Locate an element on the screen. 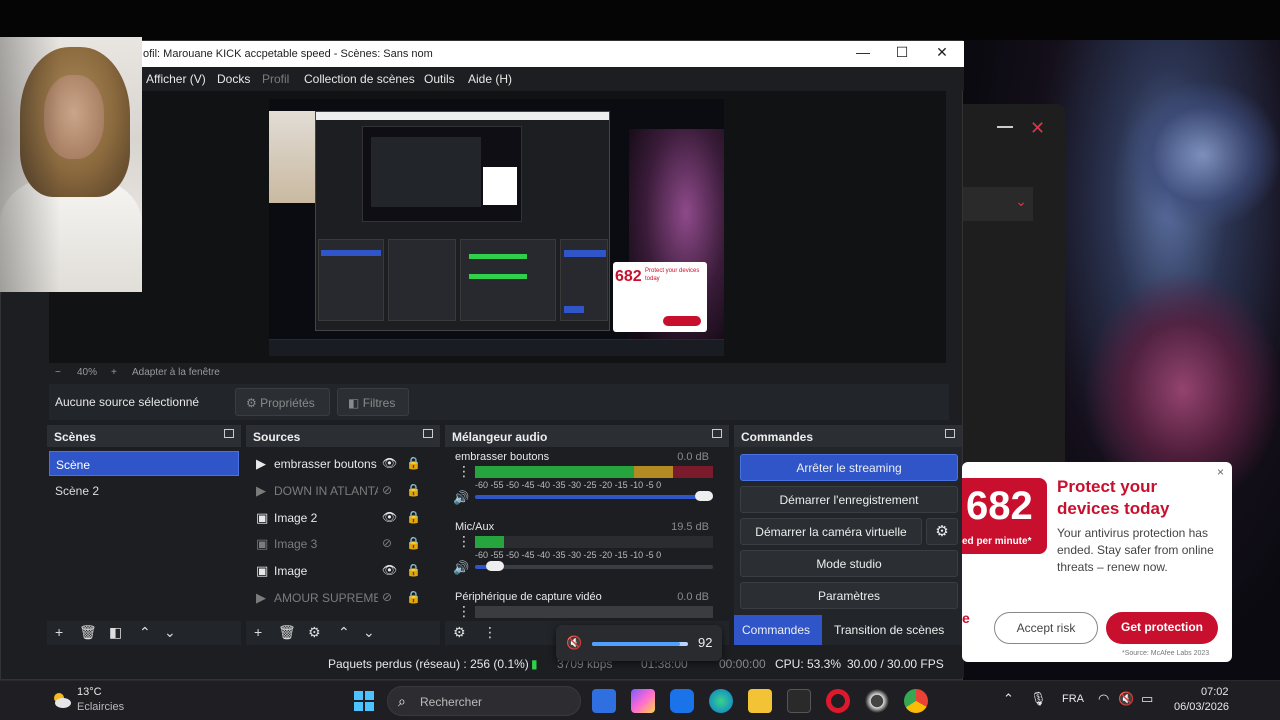  system-volume-slider is located at coordinates (640, 644).